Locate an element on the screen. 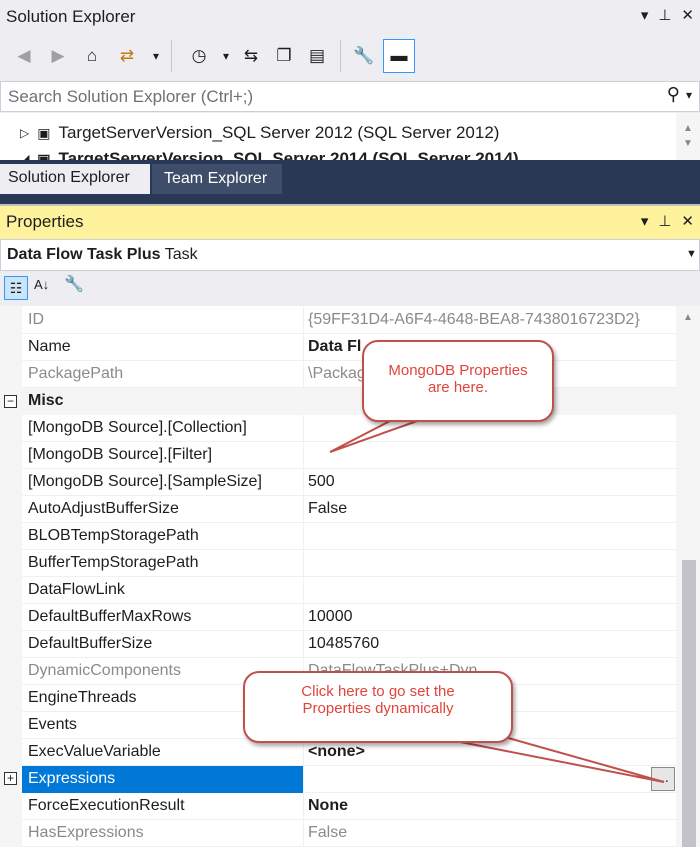 Image resolution: width=700 pixels, height=847 pixels. mongo-callout-pointer is located at coordinates (375, 436).